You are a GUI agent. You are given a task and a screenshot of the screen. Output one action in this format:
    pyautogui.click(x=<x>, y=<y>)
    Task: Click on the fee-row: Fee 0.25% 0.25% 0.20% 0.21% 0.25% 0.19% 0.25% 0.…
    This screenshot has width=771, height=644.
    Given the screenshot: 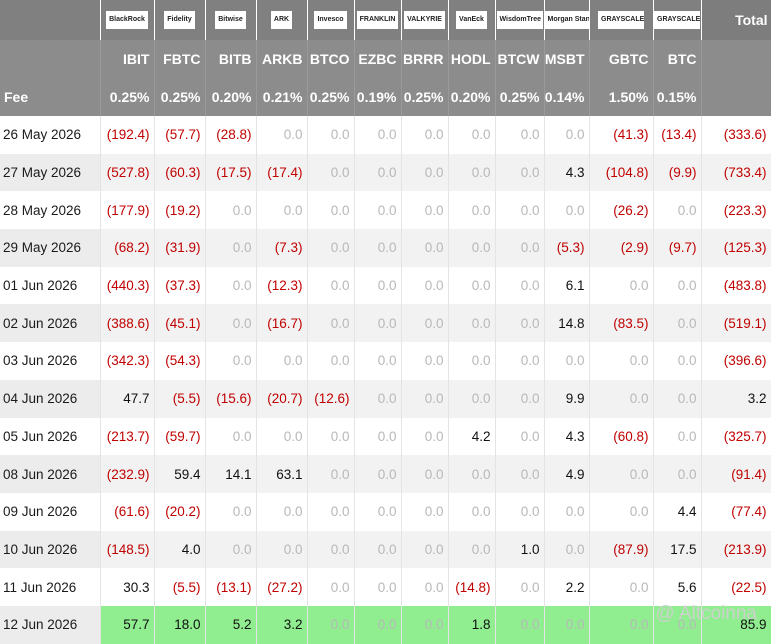 What is the action you would take?
    pyautogui.click(x=385, y=97)
    